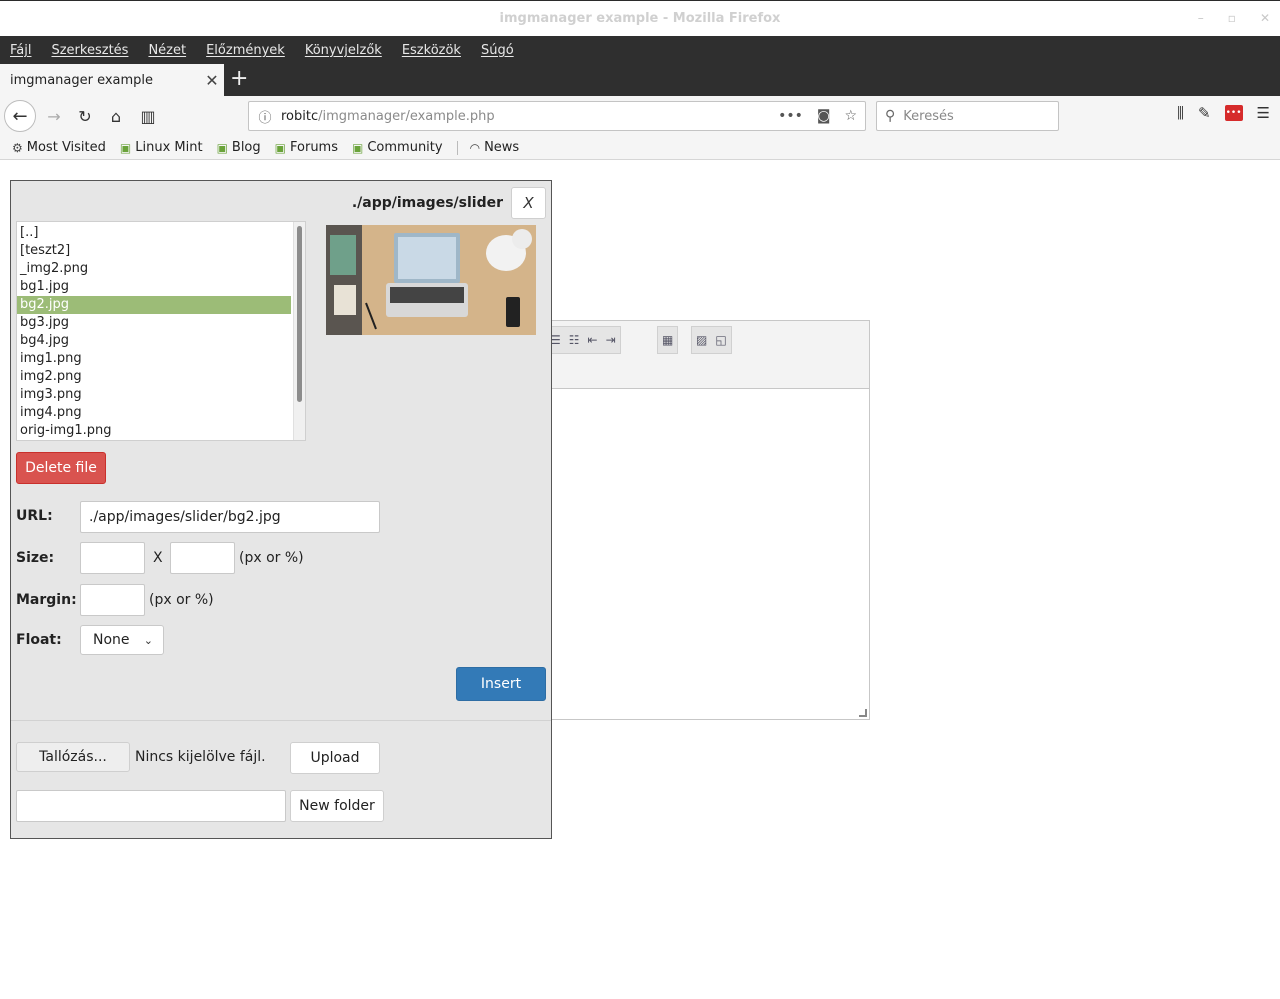 The image size is (1280, 999). Describe the element at coordinates (611, 340) in the screenshot. I see `indent-icon: ⇥` at that location.